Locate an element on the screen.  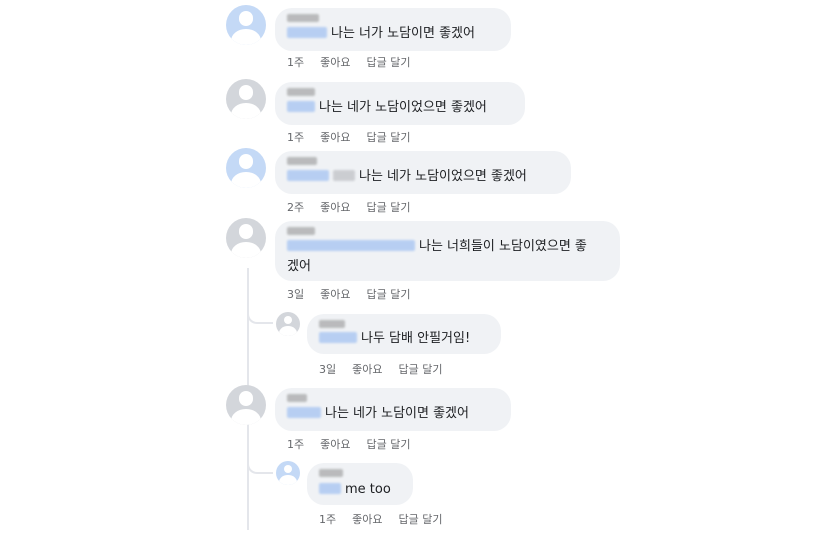
comment-bubble: 나두 담배 안필거임! is located at coordinates (404, 334).